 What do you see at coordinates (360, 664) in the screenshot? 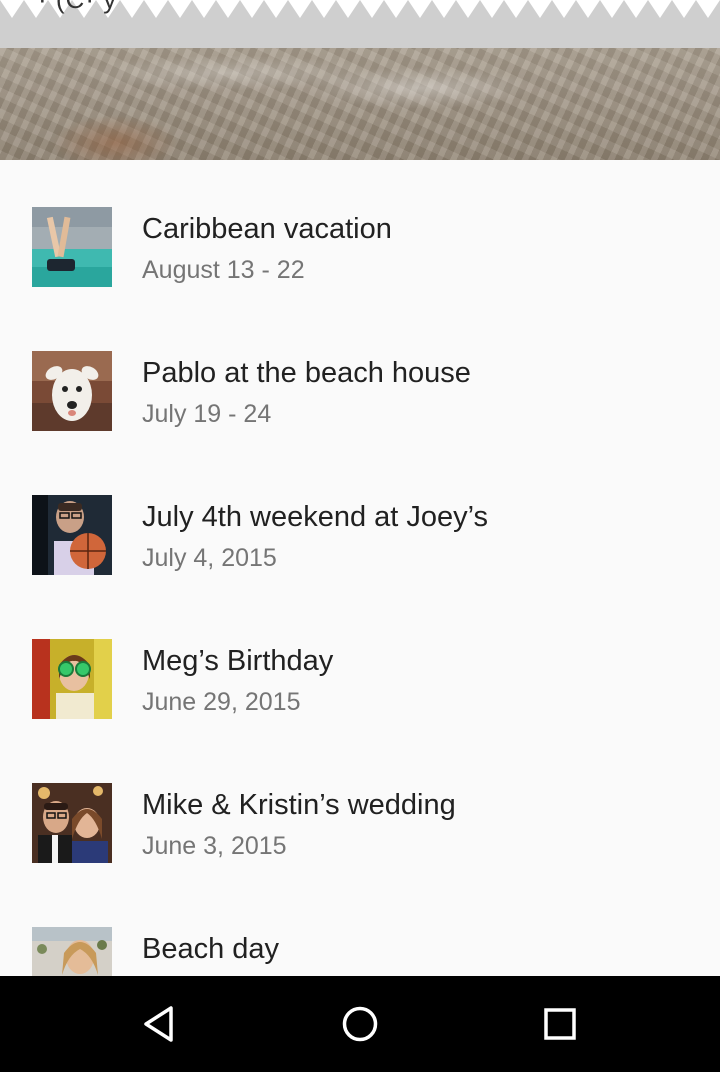
I see `list-item: Meg’s Birthday June 29, 2015` at bounding box center [360, 664].